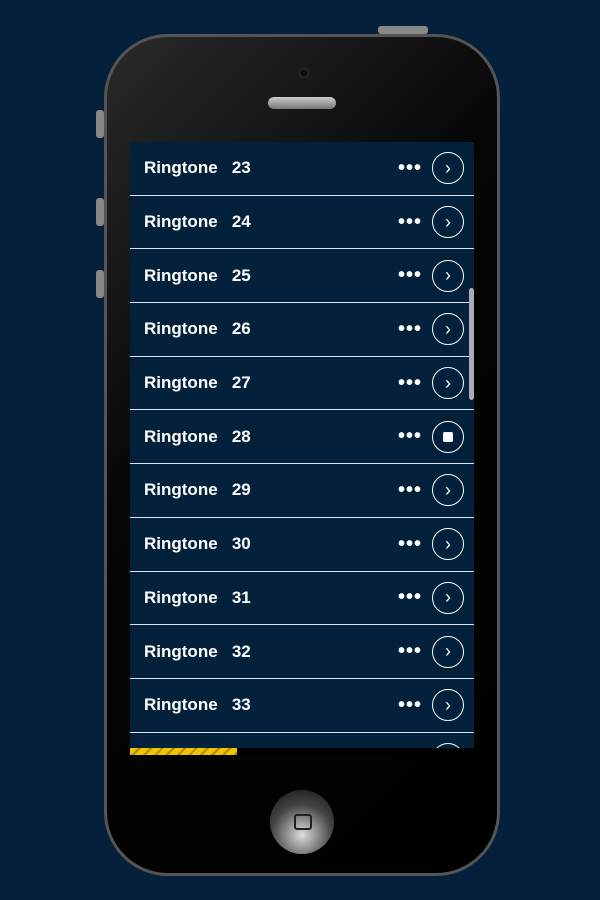 Image resolution: width=600 pixels, height=900 pixels. What do you see at coordinates (302, 383) in the screenshot?
I see `list-item: Ringtone 27 ••• ›` at bounding box center [302, 383].